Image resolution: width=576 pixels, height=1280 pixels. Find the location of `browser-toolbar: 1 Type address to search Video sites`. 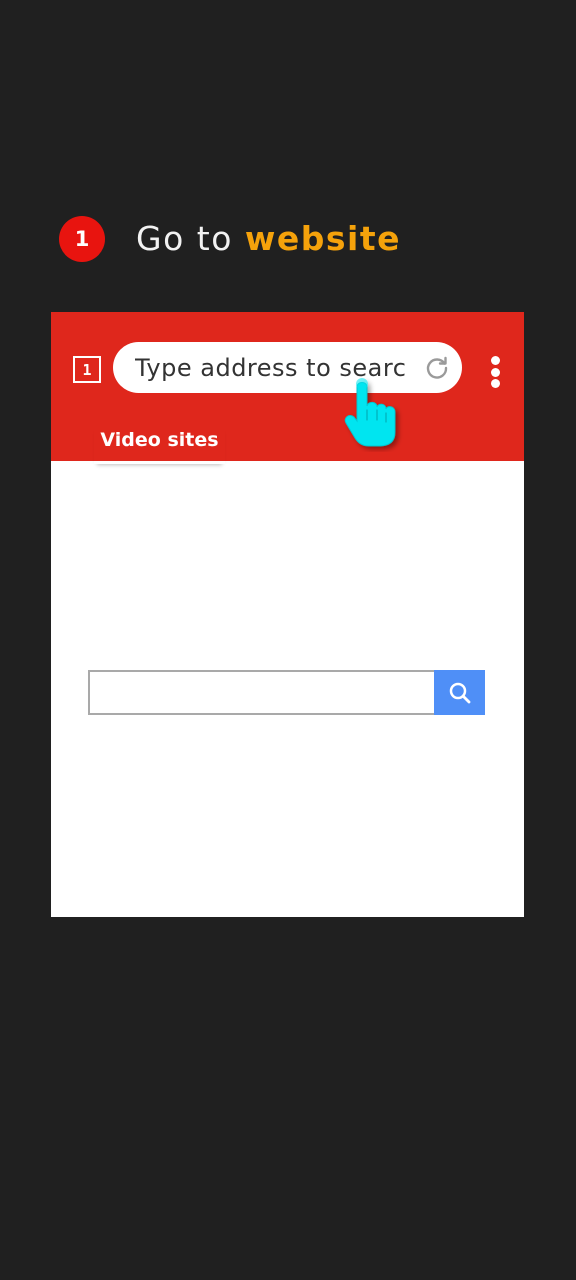

browser-toolbar: 1 Type address to search Video sites is located at coordinates (287, 388).